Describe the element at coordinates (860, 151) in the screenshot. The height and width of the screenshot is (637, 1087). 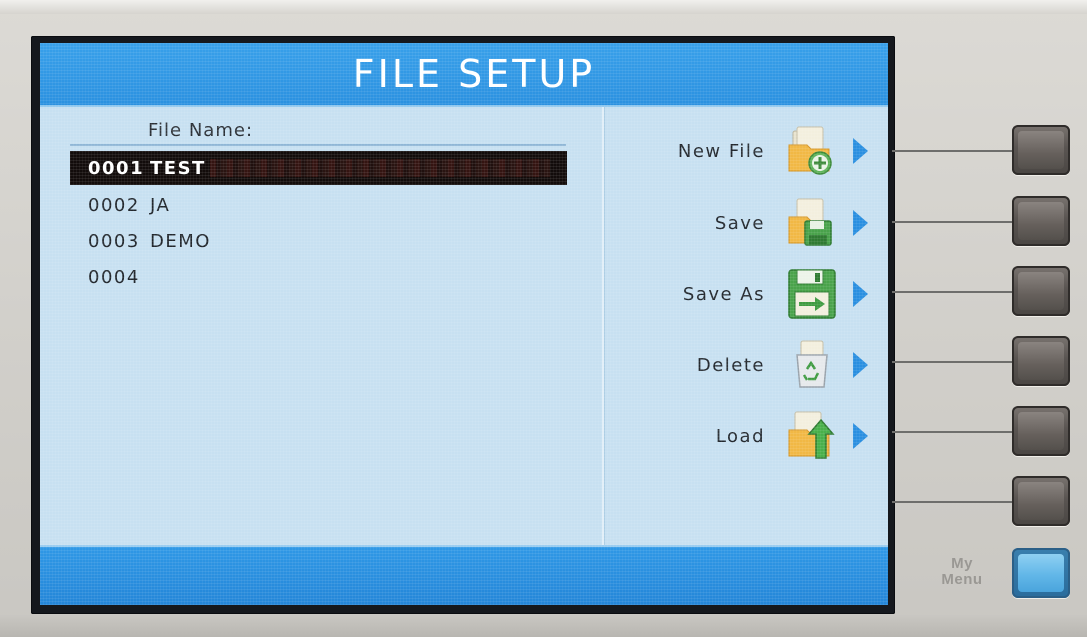
I see `new-file-arrow-icon` at that location.